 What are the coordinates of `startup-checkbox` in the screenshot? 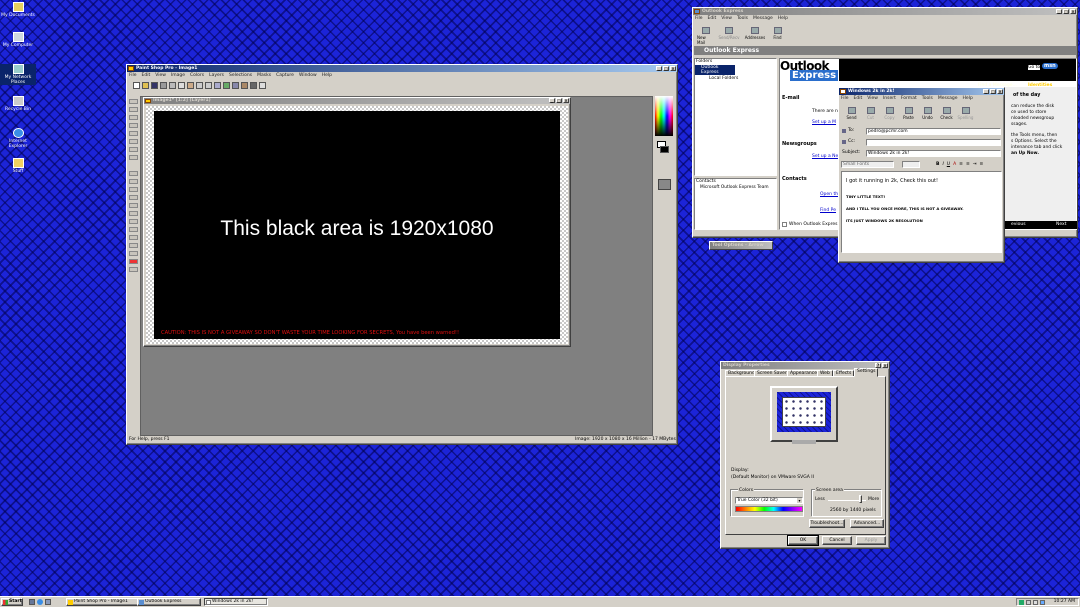 It's located at (784, 224).